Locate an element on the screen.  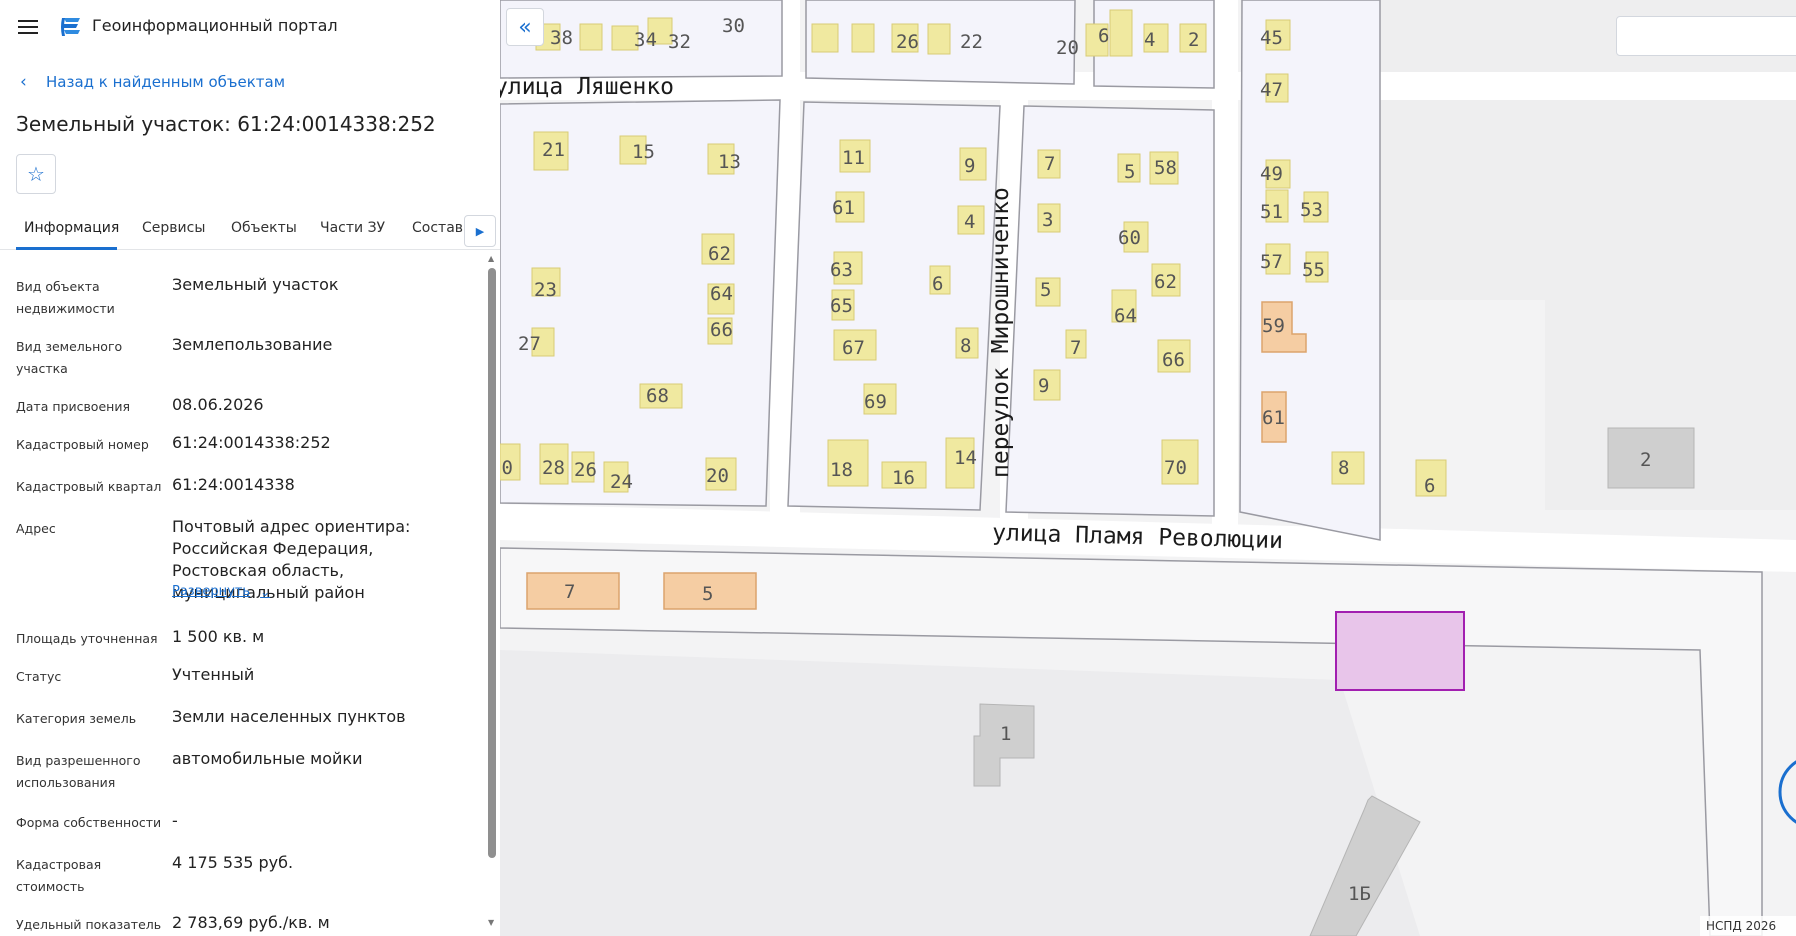
caret-right-icon: ▶ is located at coordinates (480, 231).